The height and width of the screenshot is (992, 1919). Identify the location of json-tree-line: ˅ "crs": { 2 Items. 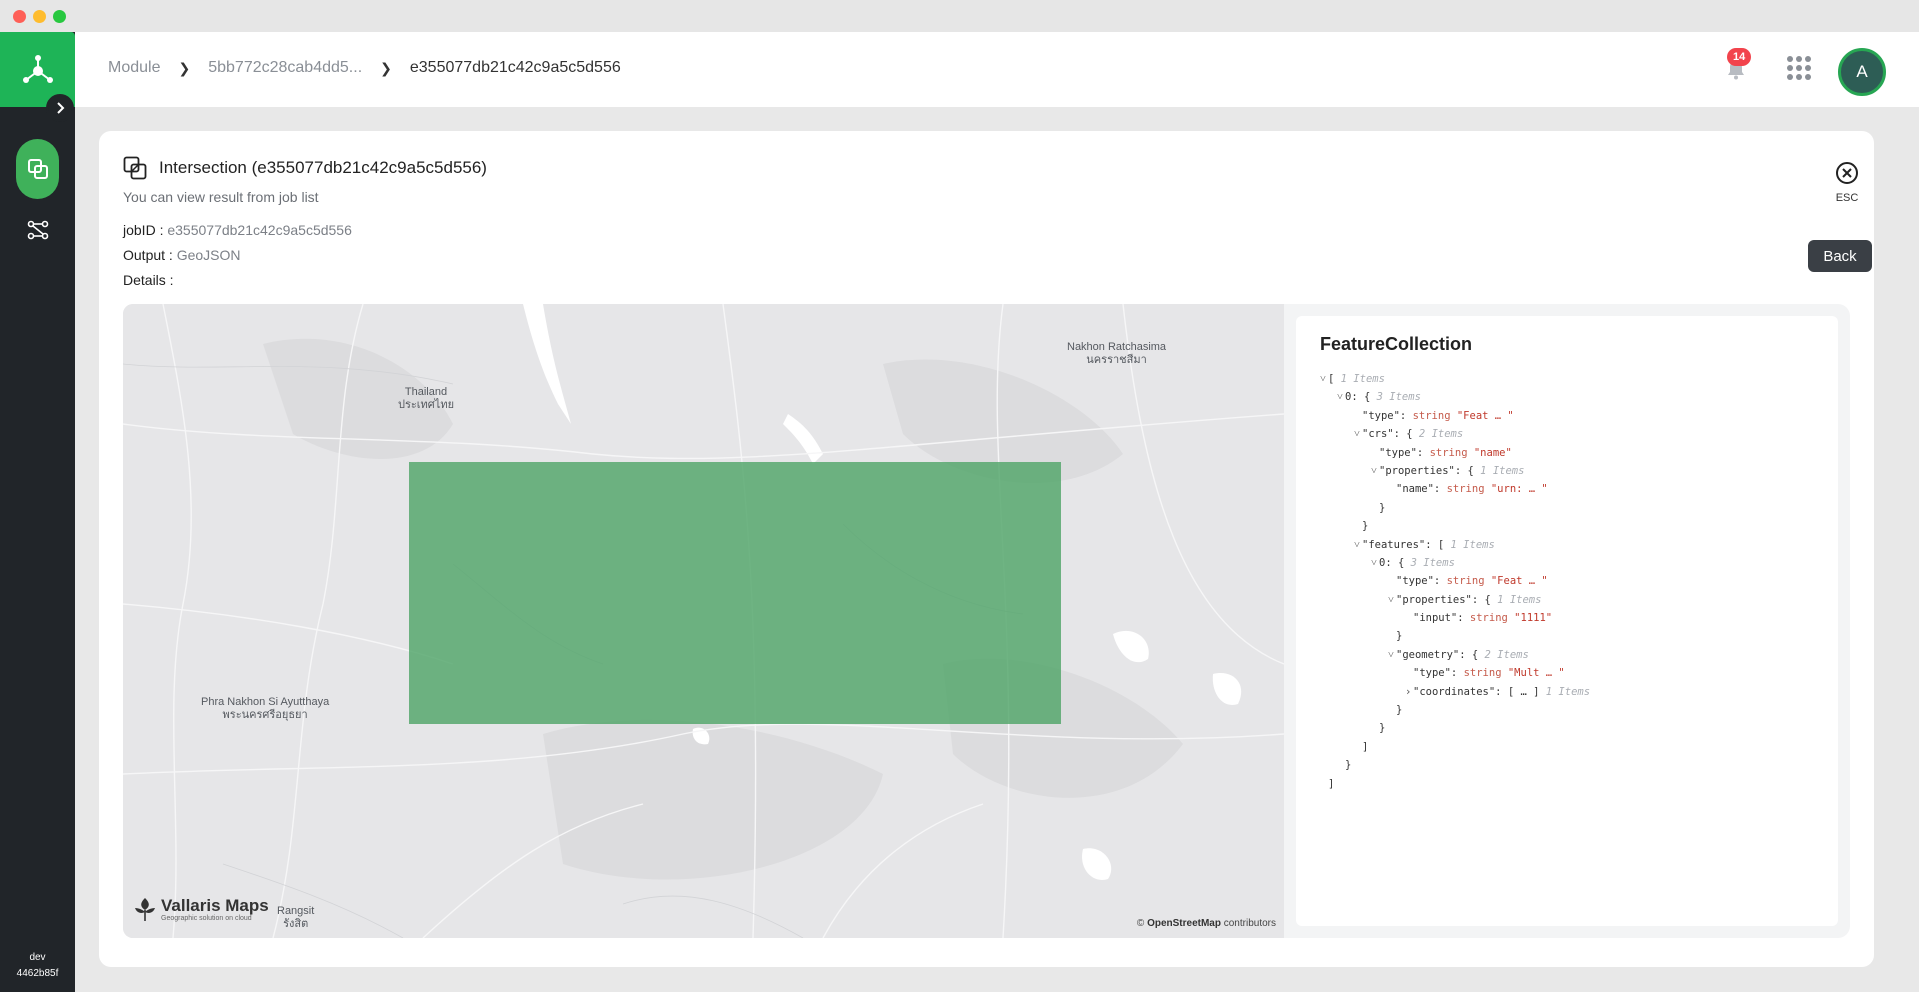
(1455, 434).